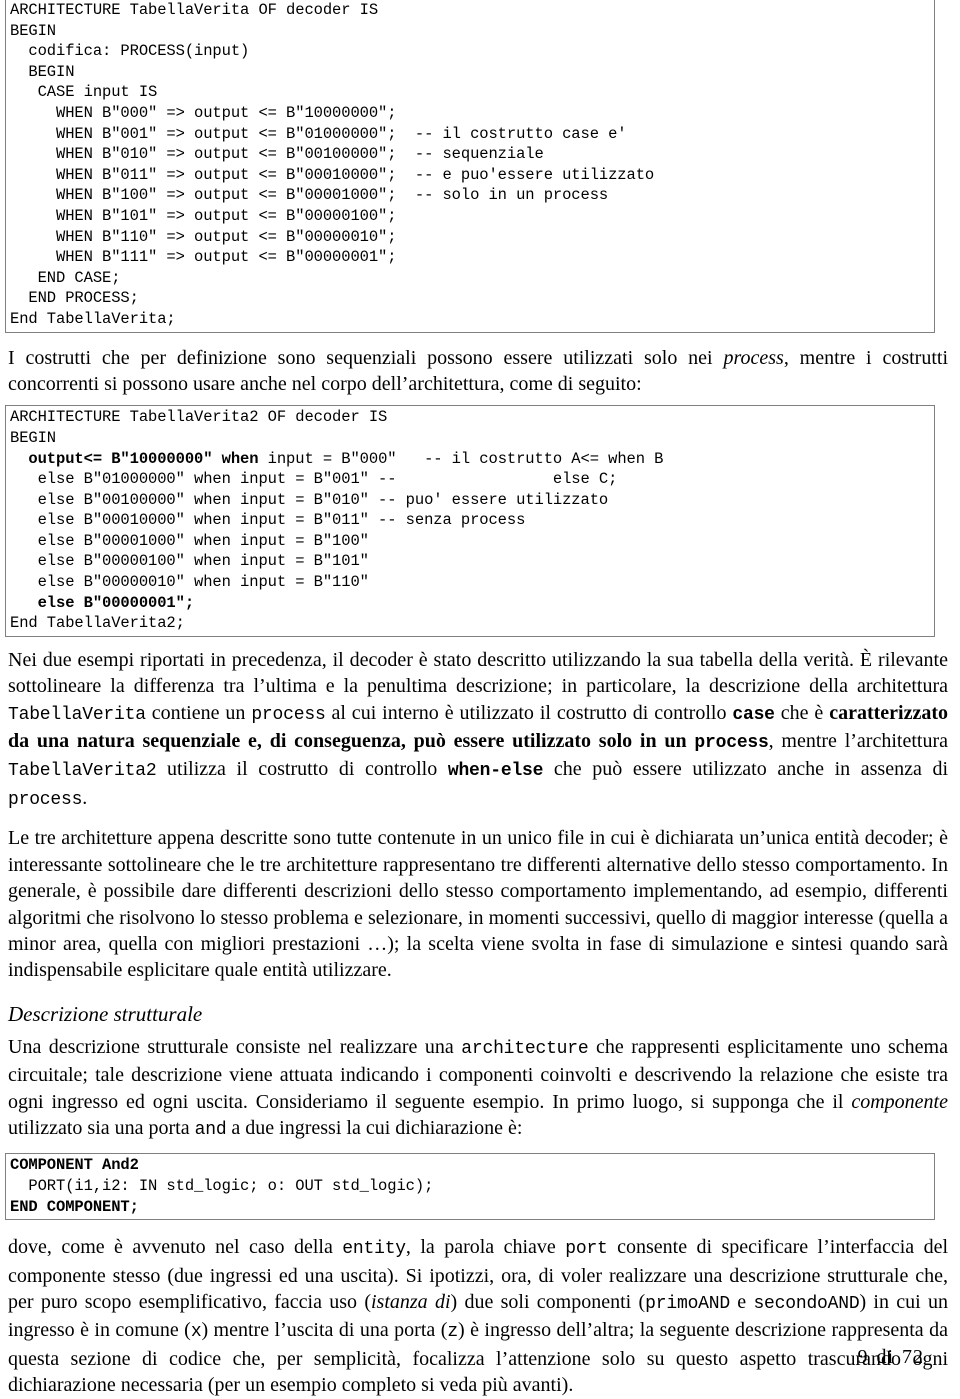 Image resolution: width=960 pixels, height=1399 pixels. I want to click on text-run-normal: ) due soli componenti (, so click(548, 1301).